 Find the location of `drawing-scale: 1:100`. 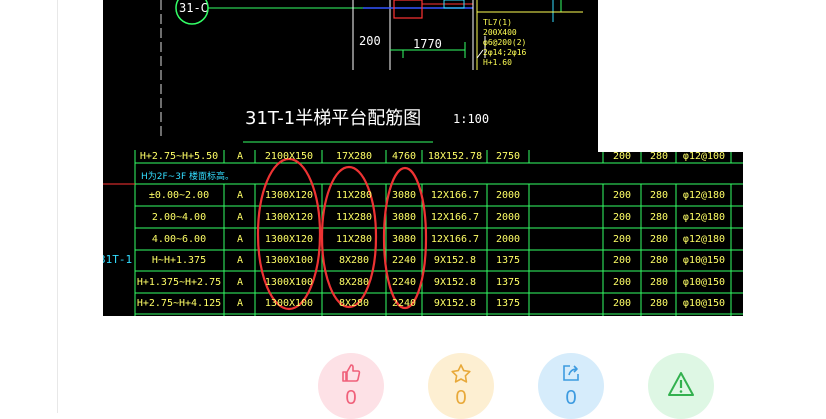

drawing-scale: 1:100 is located at coordinates (471, 119).